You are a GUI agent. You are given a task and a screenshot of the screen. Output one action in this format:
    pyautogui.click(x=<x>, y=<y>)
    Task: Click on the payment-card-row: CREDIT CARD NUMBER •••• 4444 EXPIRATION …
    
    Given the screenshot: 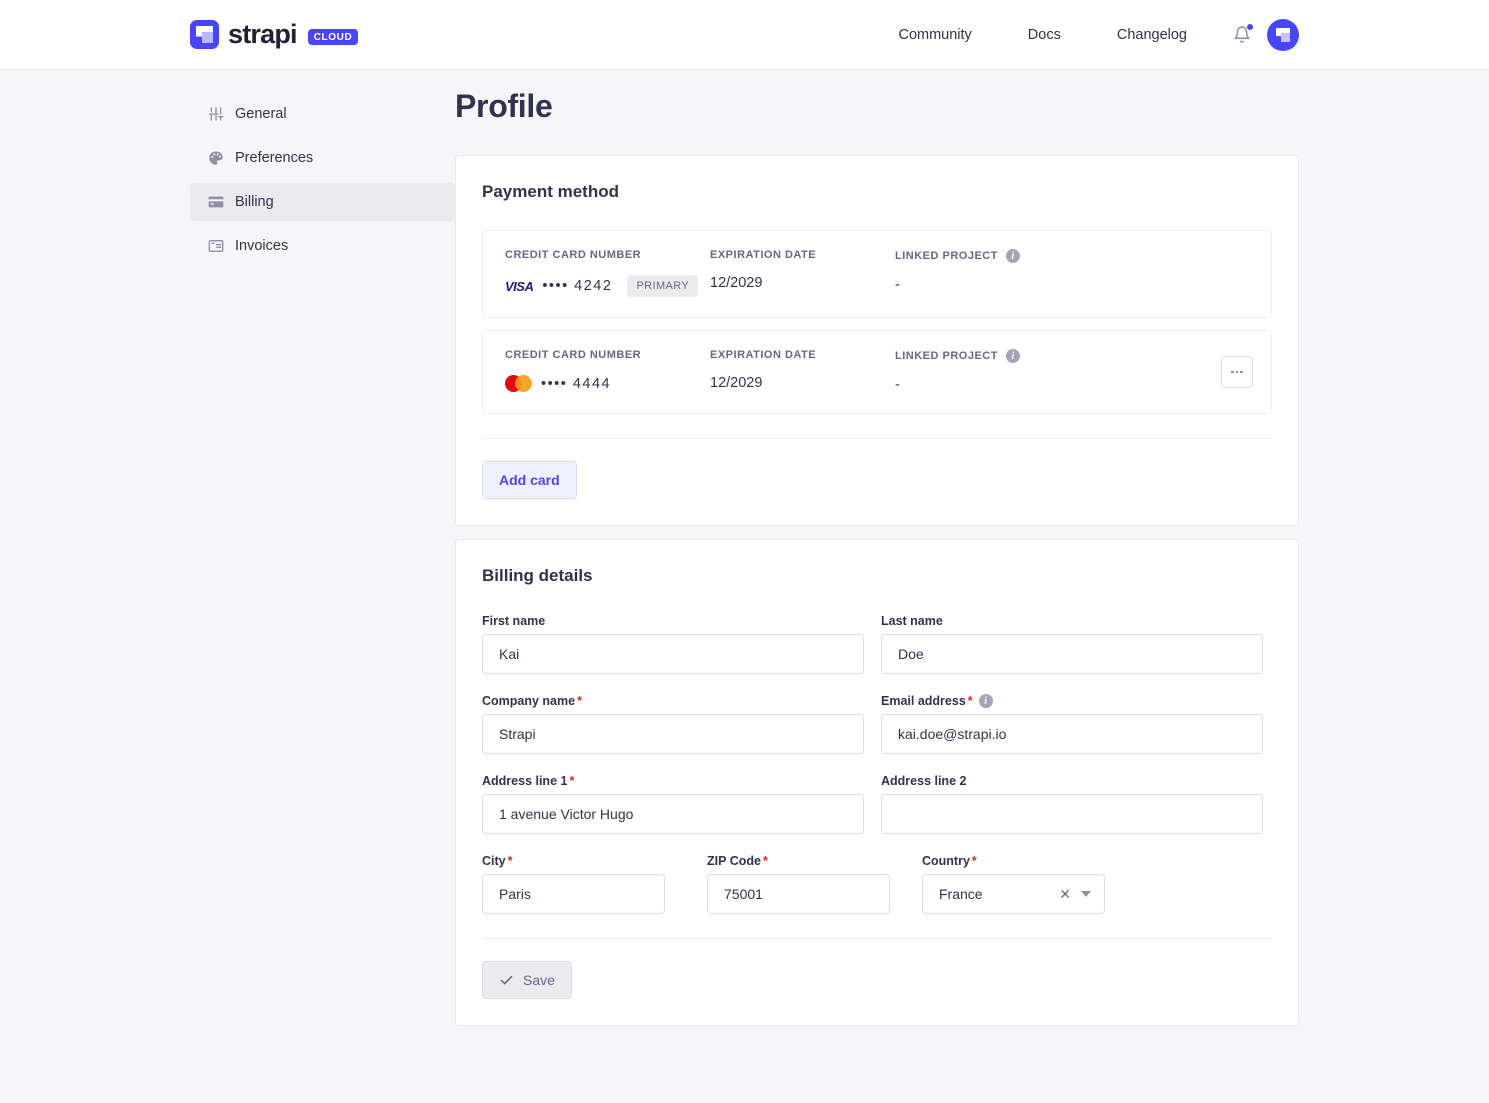 What is the action you would take?
    pyautogui.click(x=877, y=372)
    